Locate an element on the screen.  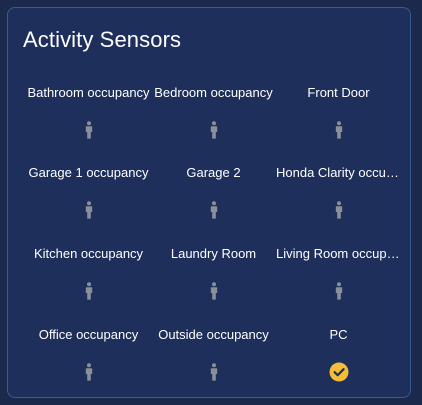
sensor-name: Garage 2 is located at coordinates (213, 172).